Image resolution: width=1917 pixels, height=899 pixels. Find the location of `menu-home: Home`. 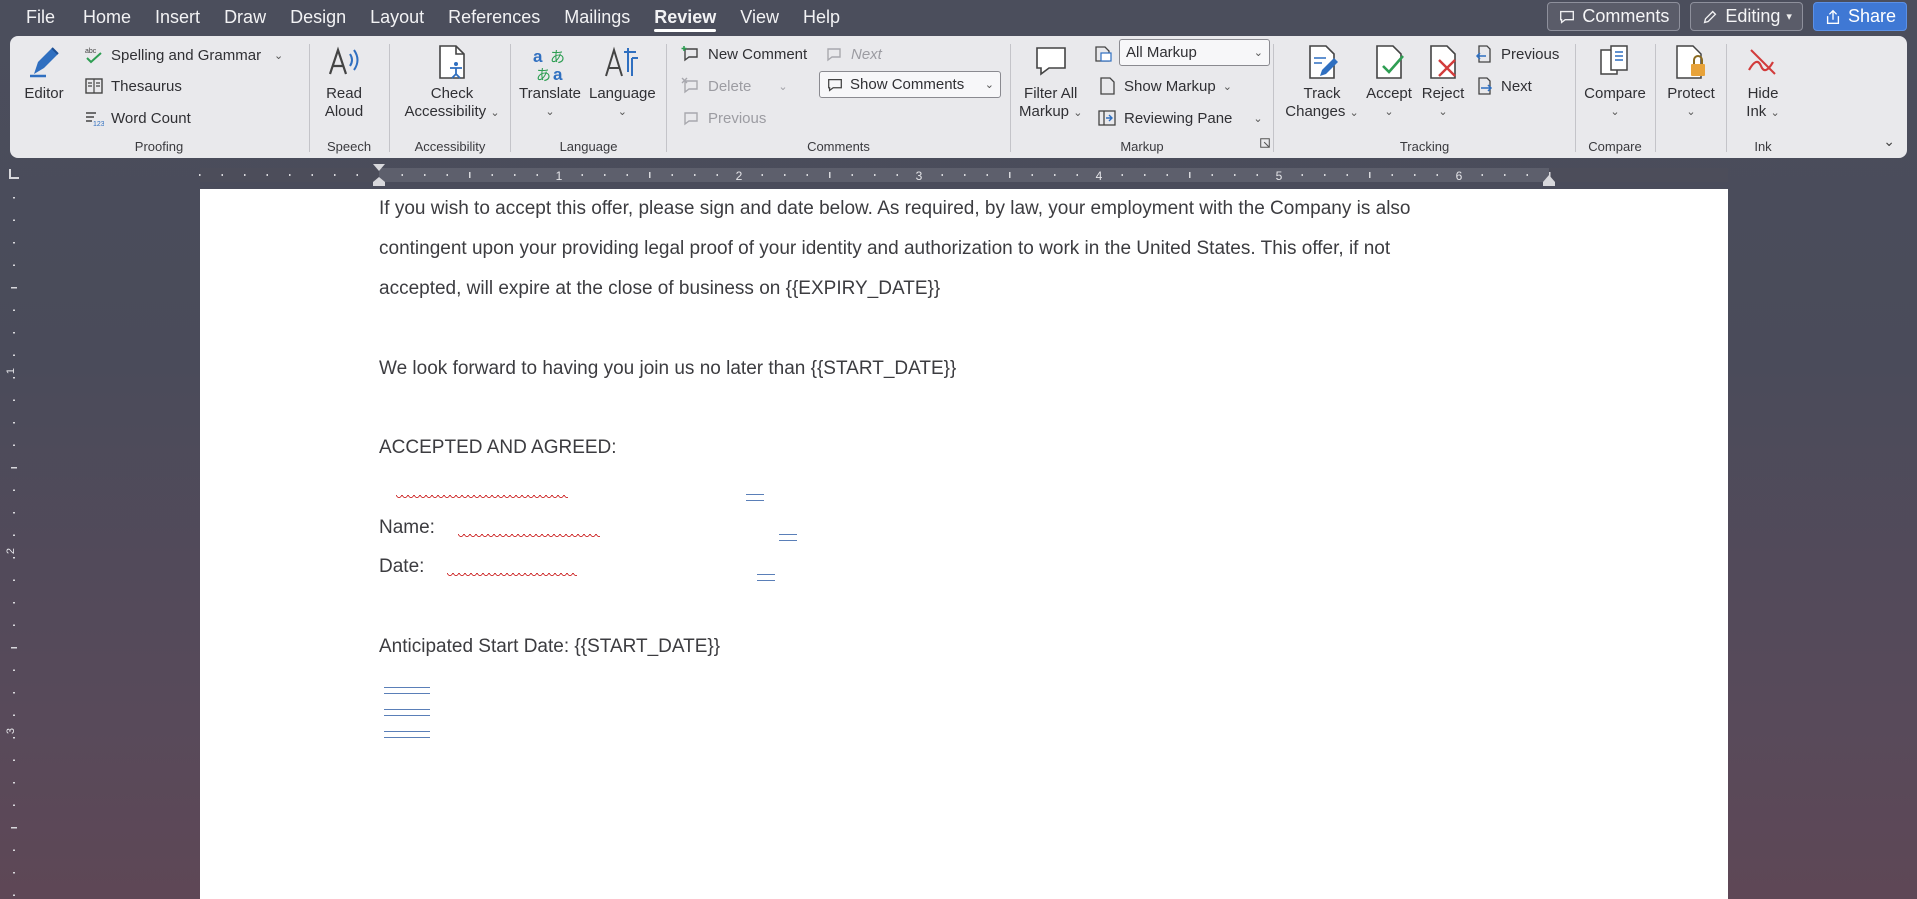

menu-home: Home is located at coordinates (107, 17).